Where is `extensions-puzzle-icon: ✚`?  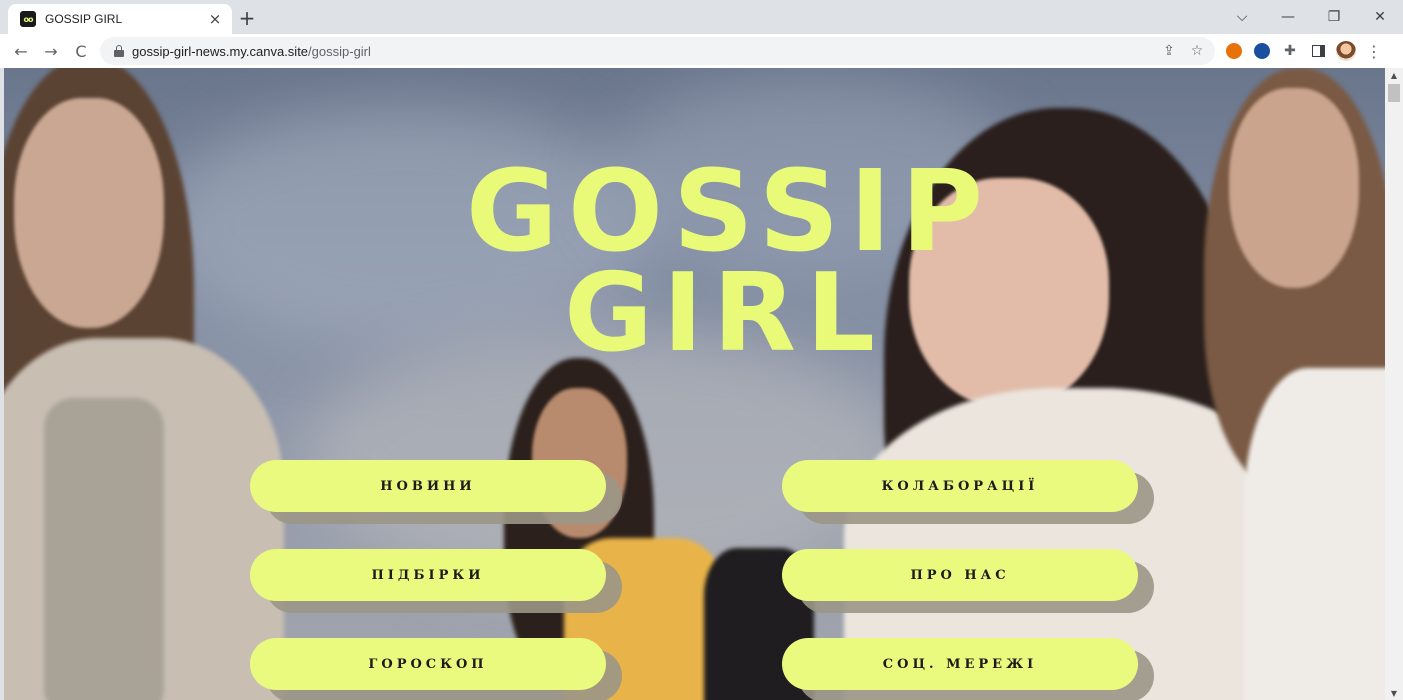
extensions-puzzle-icon: ✚ is located at coordinates (1290, 51).